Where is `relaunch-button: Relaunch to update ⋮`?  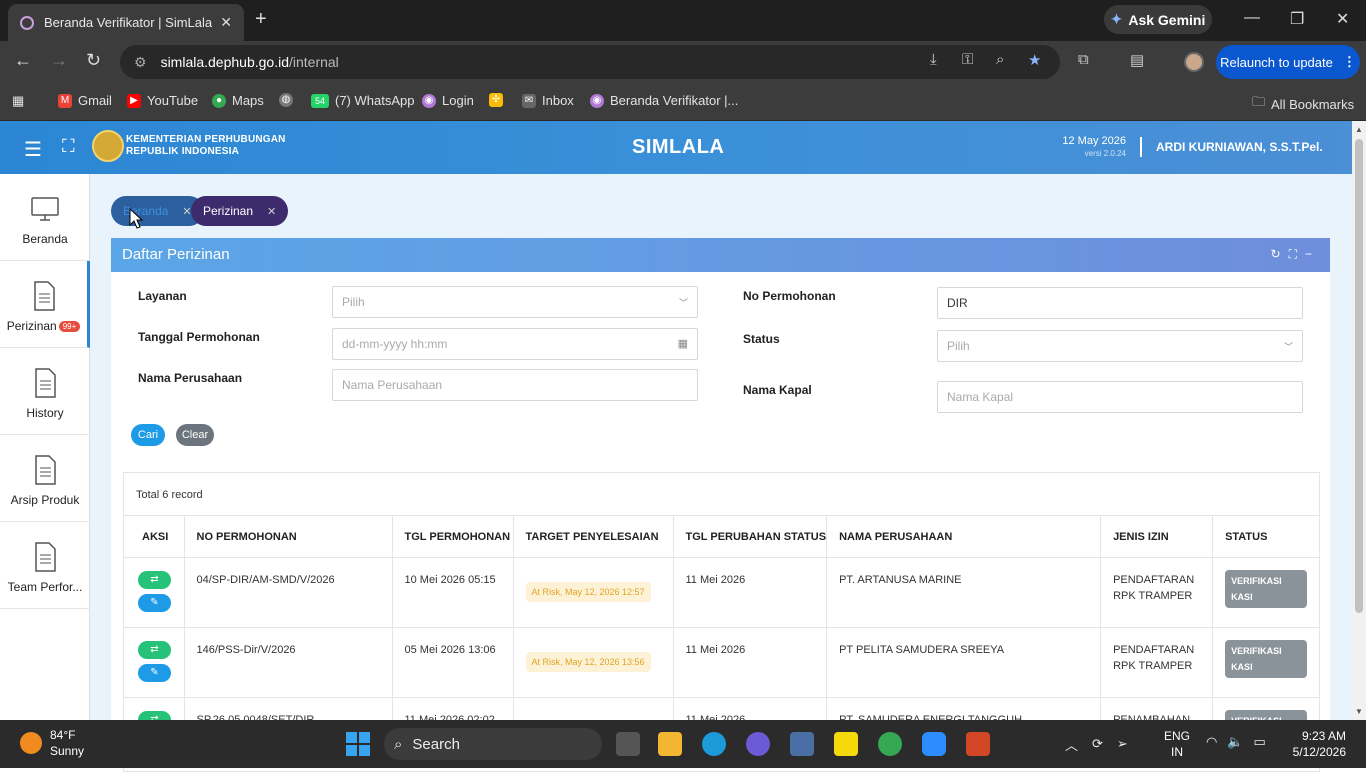 relaunch-button: Relaunch to update ⋮ is located at coordinates (1288, 62).